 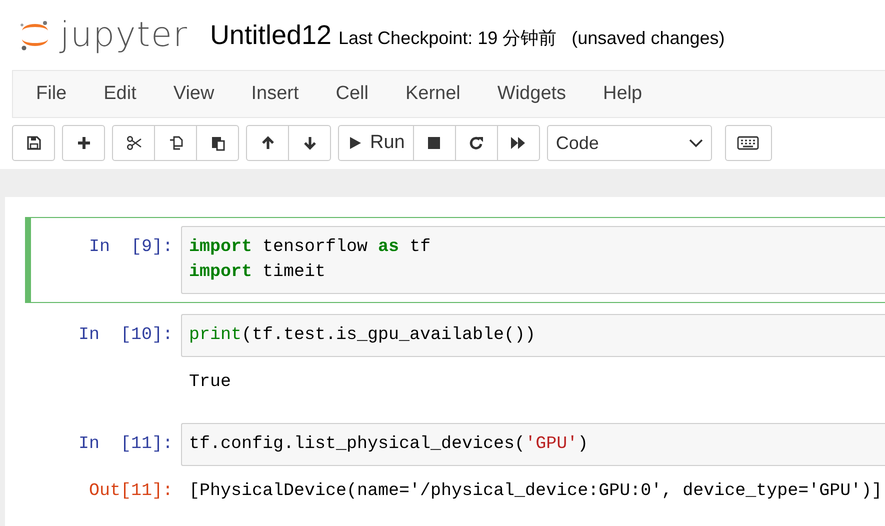 I want to click on interrupt-button, so click(x=434, y=143).